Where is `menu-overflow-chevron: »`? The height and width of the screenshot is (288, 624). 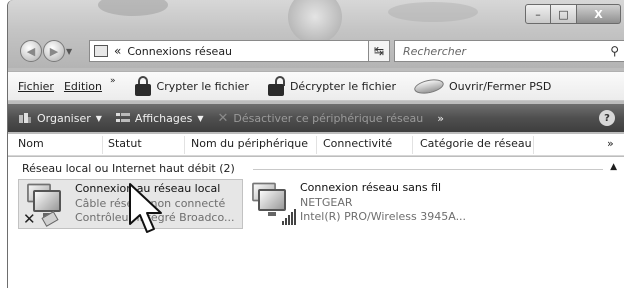
menu-overflow-chevron: » is located at coordinates (113, 81).